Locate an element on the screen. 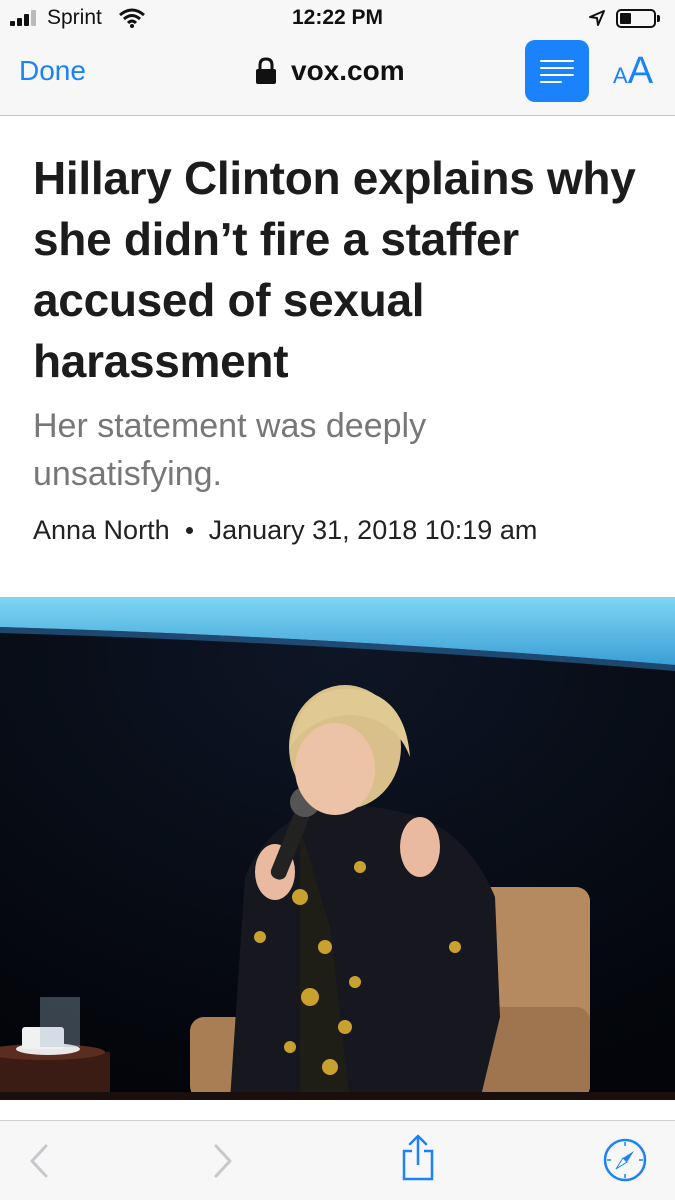 The height and width of the screenshot is (1200, 675). compass-icon is located at coordinates (625, 1160).